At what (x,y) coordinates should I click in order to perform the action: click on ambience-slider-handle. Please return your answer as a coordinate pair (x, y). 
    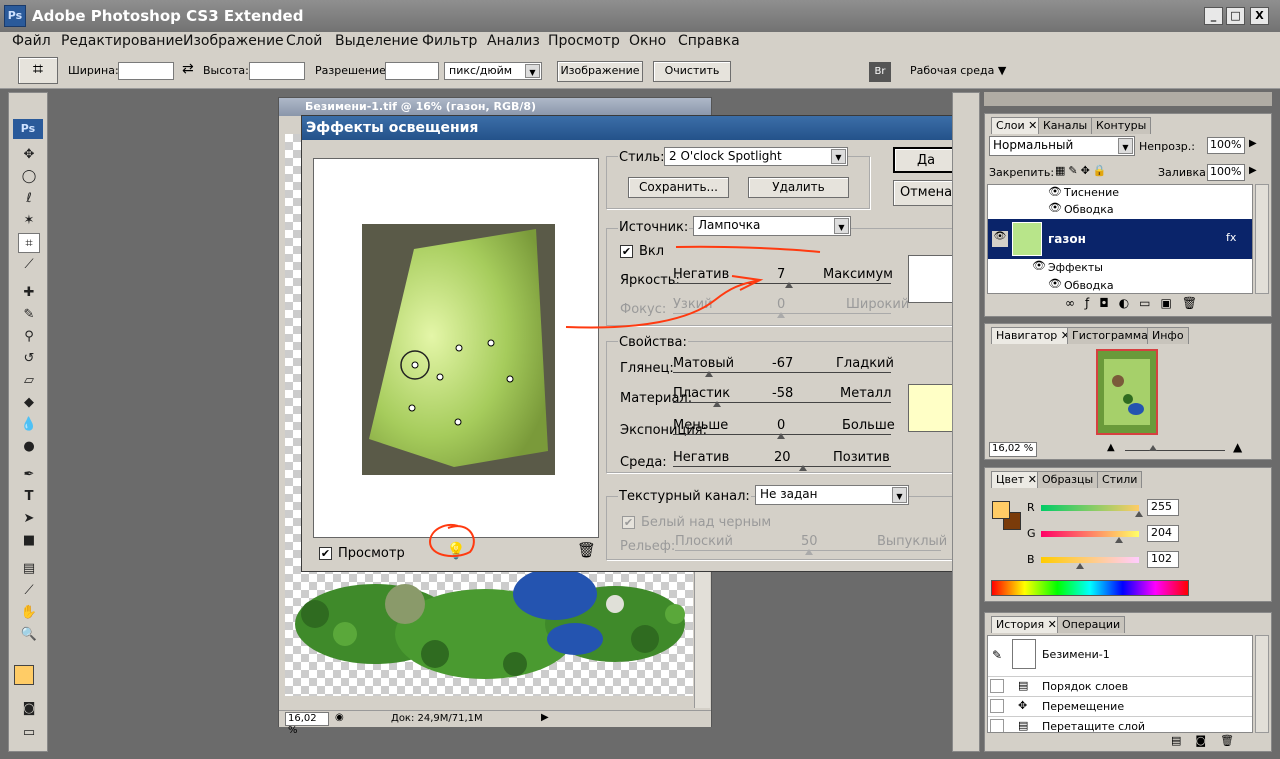
    Looking at the image, I should click on (803, 468).